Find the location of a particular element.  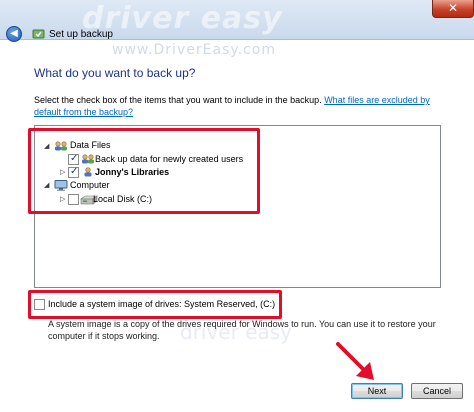

arrow-annotation-icon is located at coordinates (355, 361).